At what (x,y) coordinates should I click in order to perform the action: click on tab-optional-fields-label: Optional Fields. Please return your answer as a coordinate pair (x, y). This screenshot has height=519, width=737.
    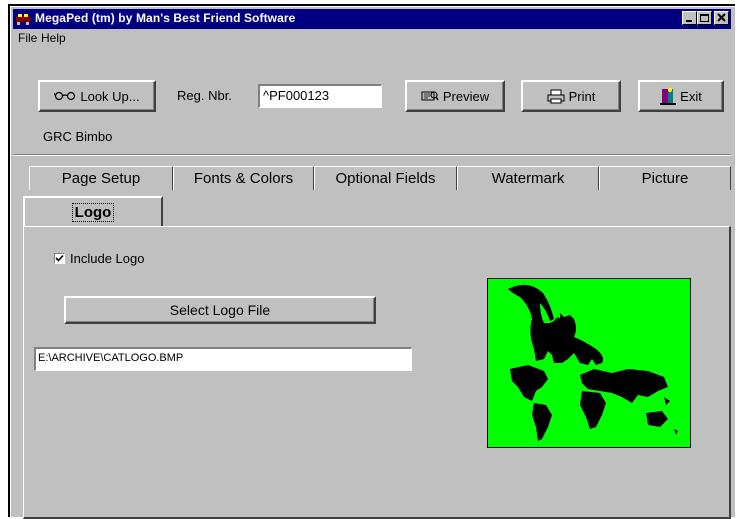
    Looking at the image, I should click on (385, 178).